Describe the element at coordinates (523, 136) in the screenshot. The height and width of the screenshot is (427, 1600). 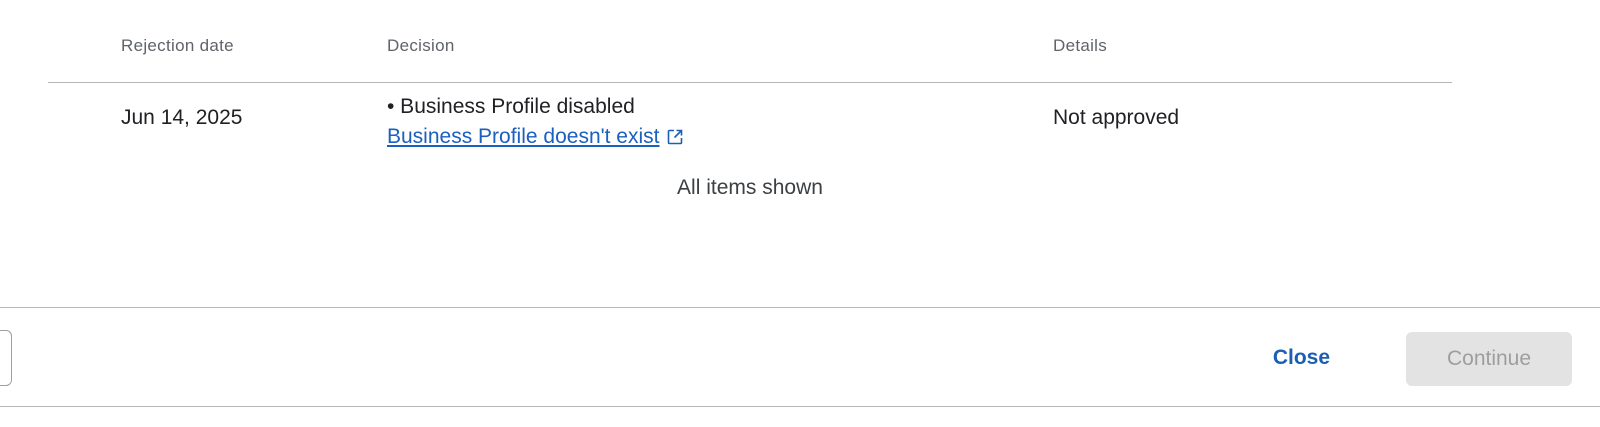
I see `decision-link-label: Business Profile doesn't exist` at that location.